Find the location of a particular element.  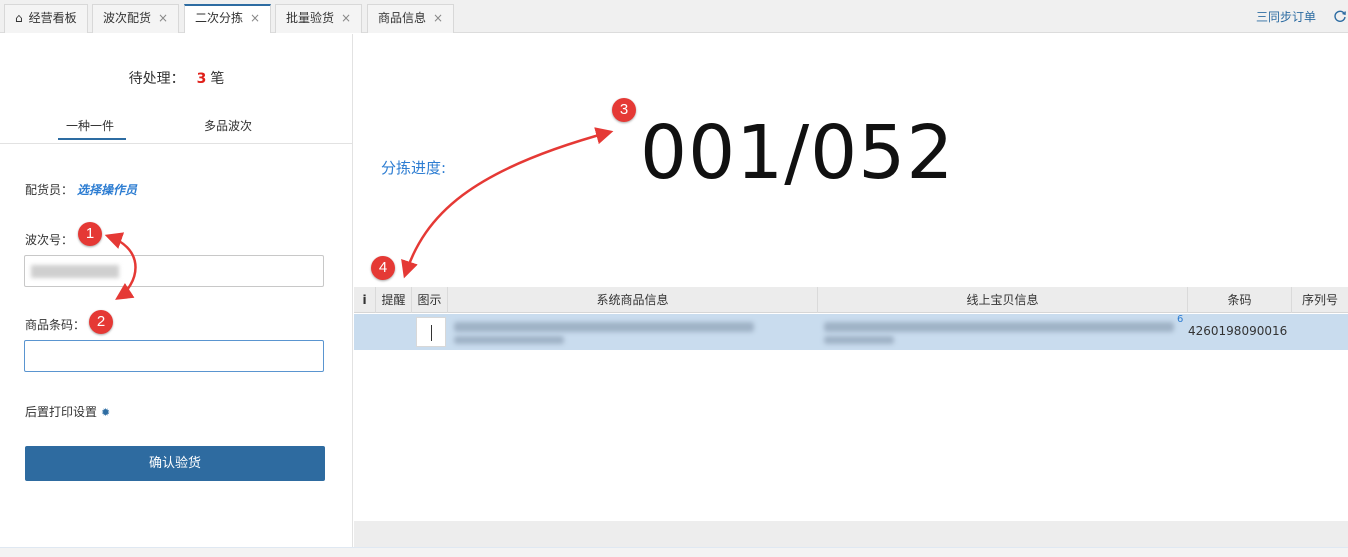

annotation-badge-3: 3 is located at coordinates (624, 110).